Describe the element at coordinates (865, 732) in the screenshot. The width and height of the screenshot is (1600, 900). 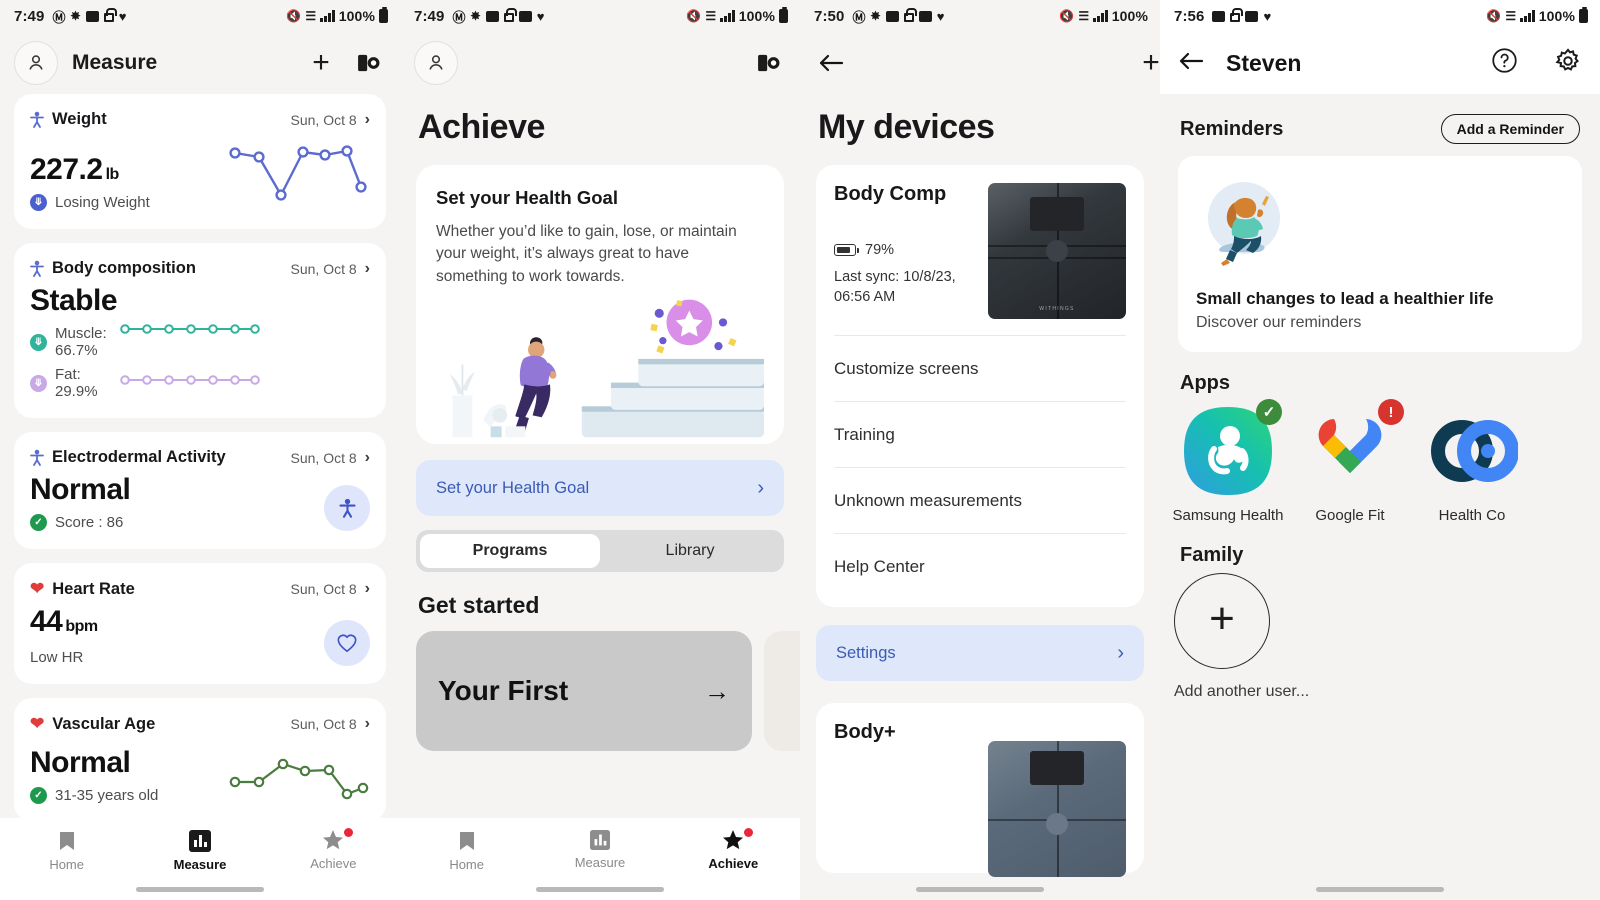
I see `device-name: Body+` at that location.